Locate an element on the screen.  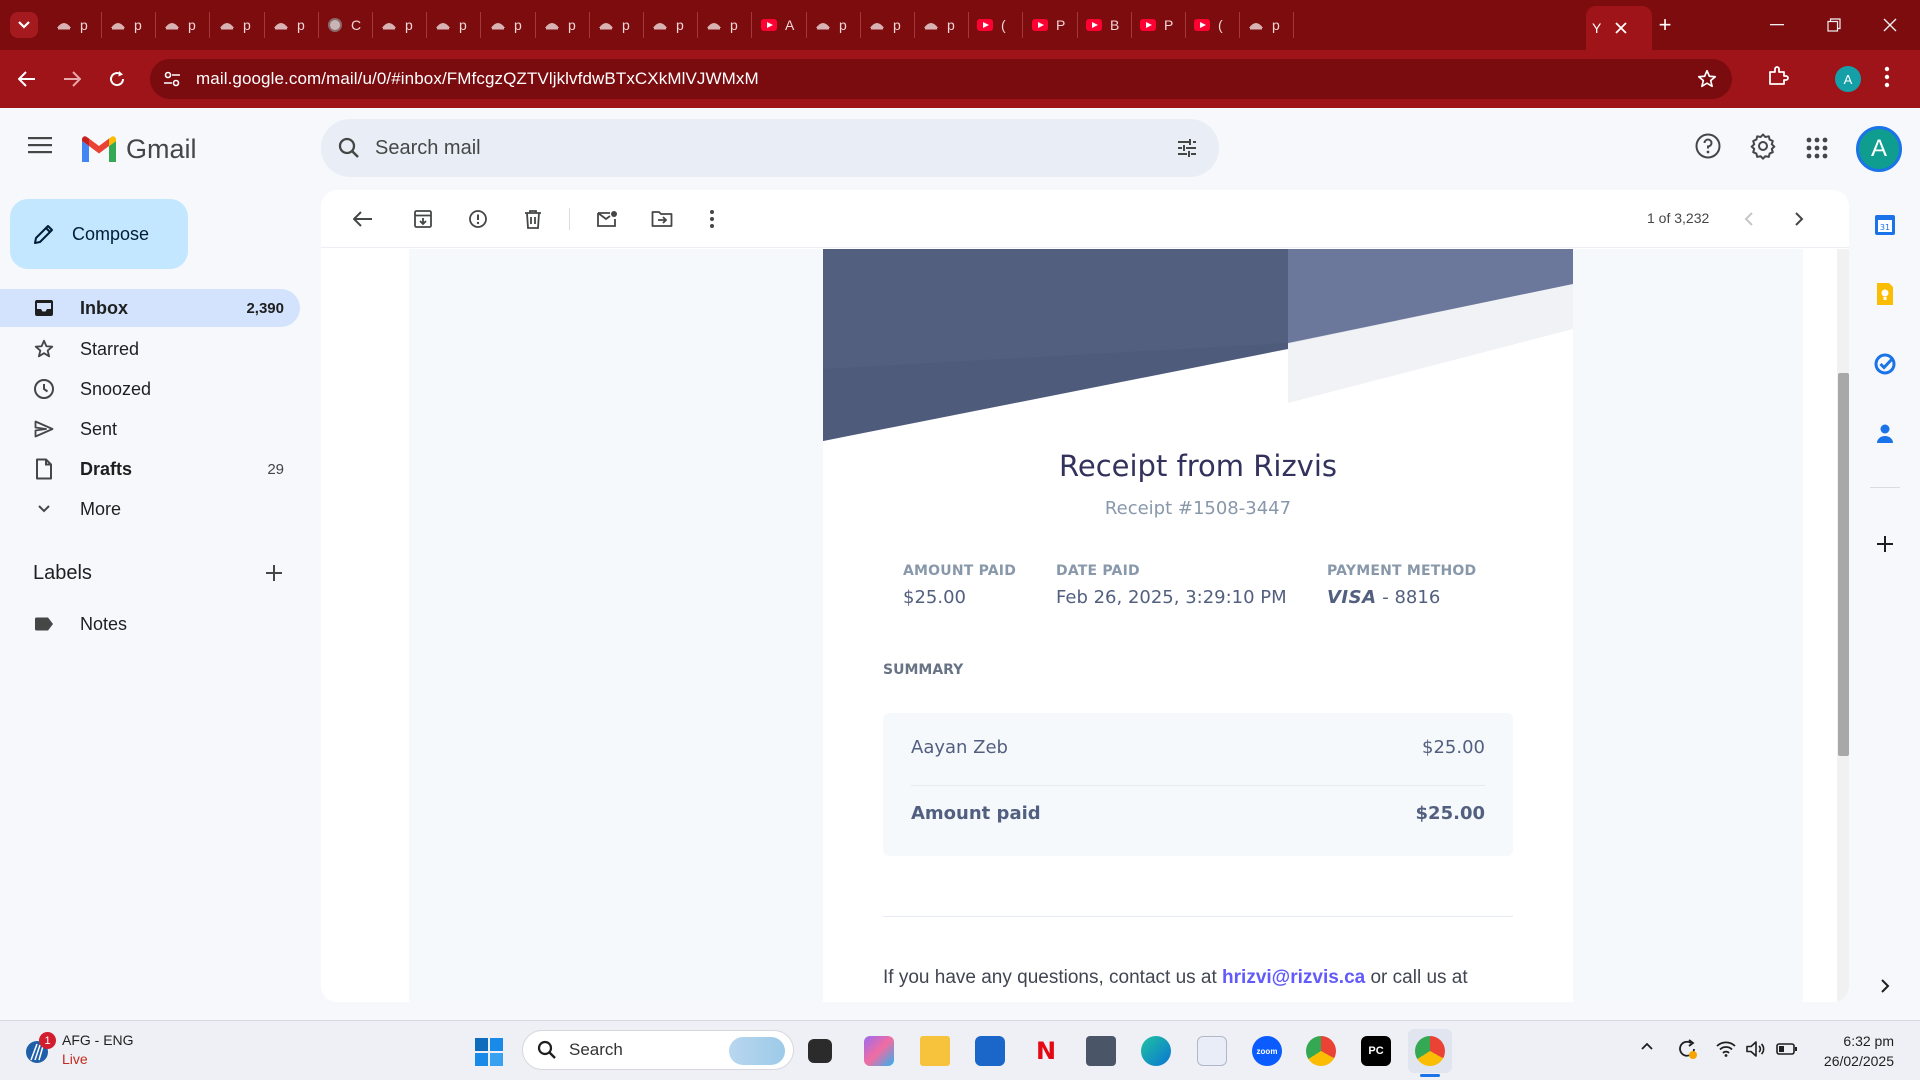
scrollbar-thumb is located at coordinates (1843, 564).